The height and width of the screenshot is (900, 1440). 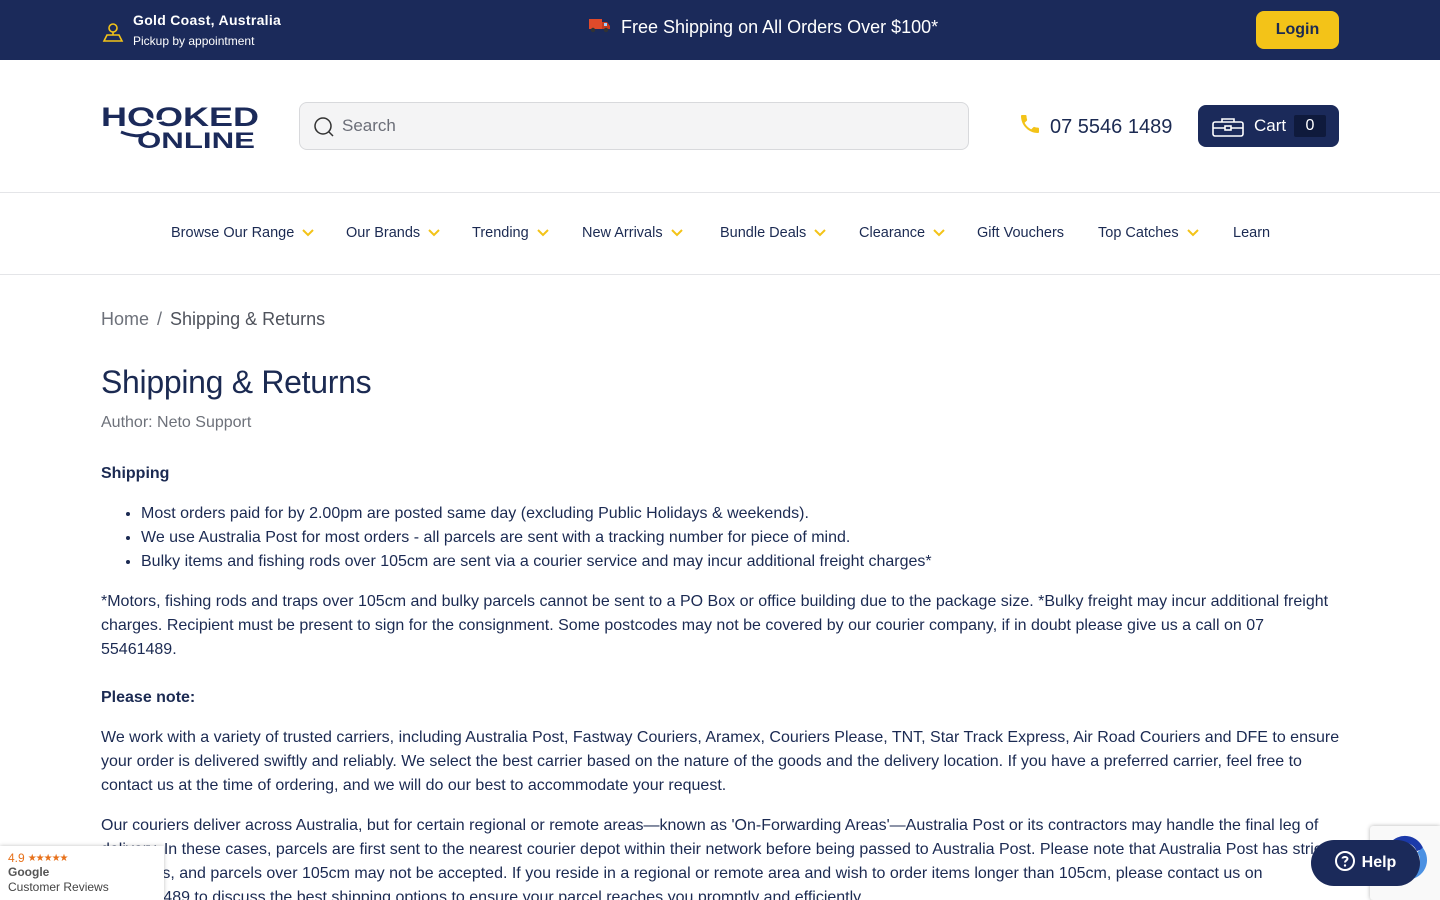 I want to click on nav-label: Top Catches, so click(x=1138, y=233).